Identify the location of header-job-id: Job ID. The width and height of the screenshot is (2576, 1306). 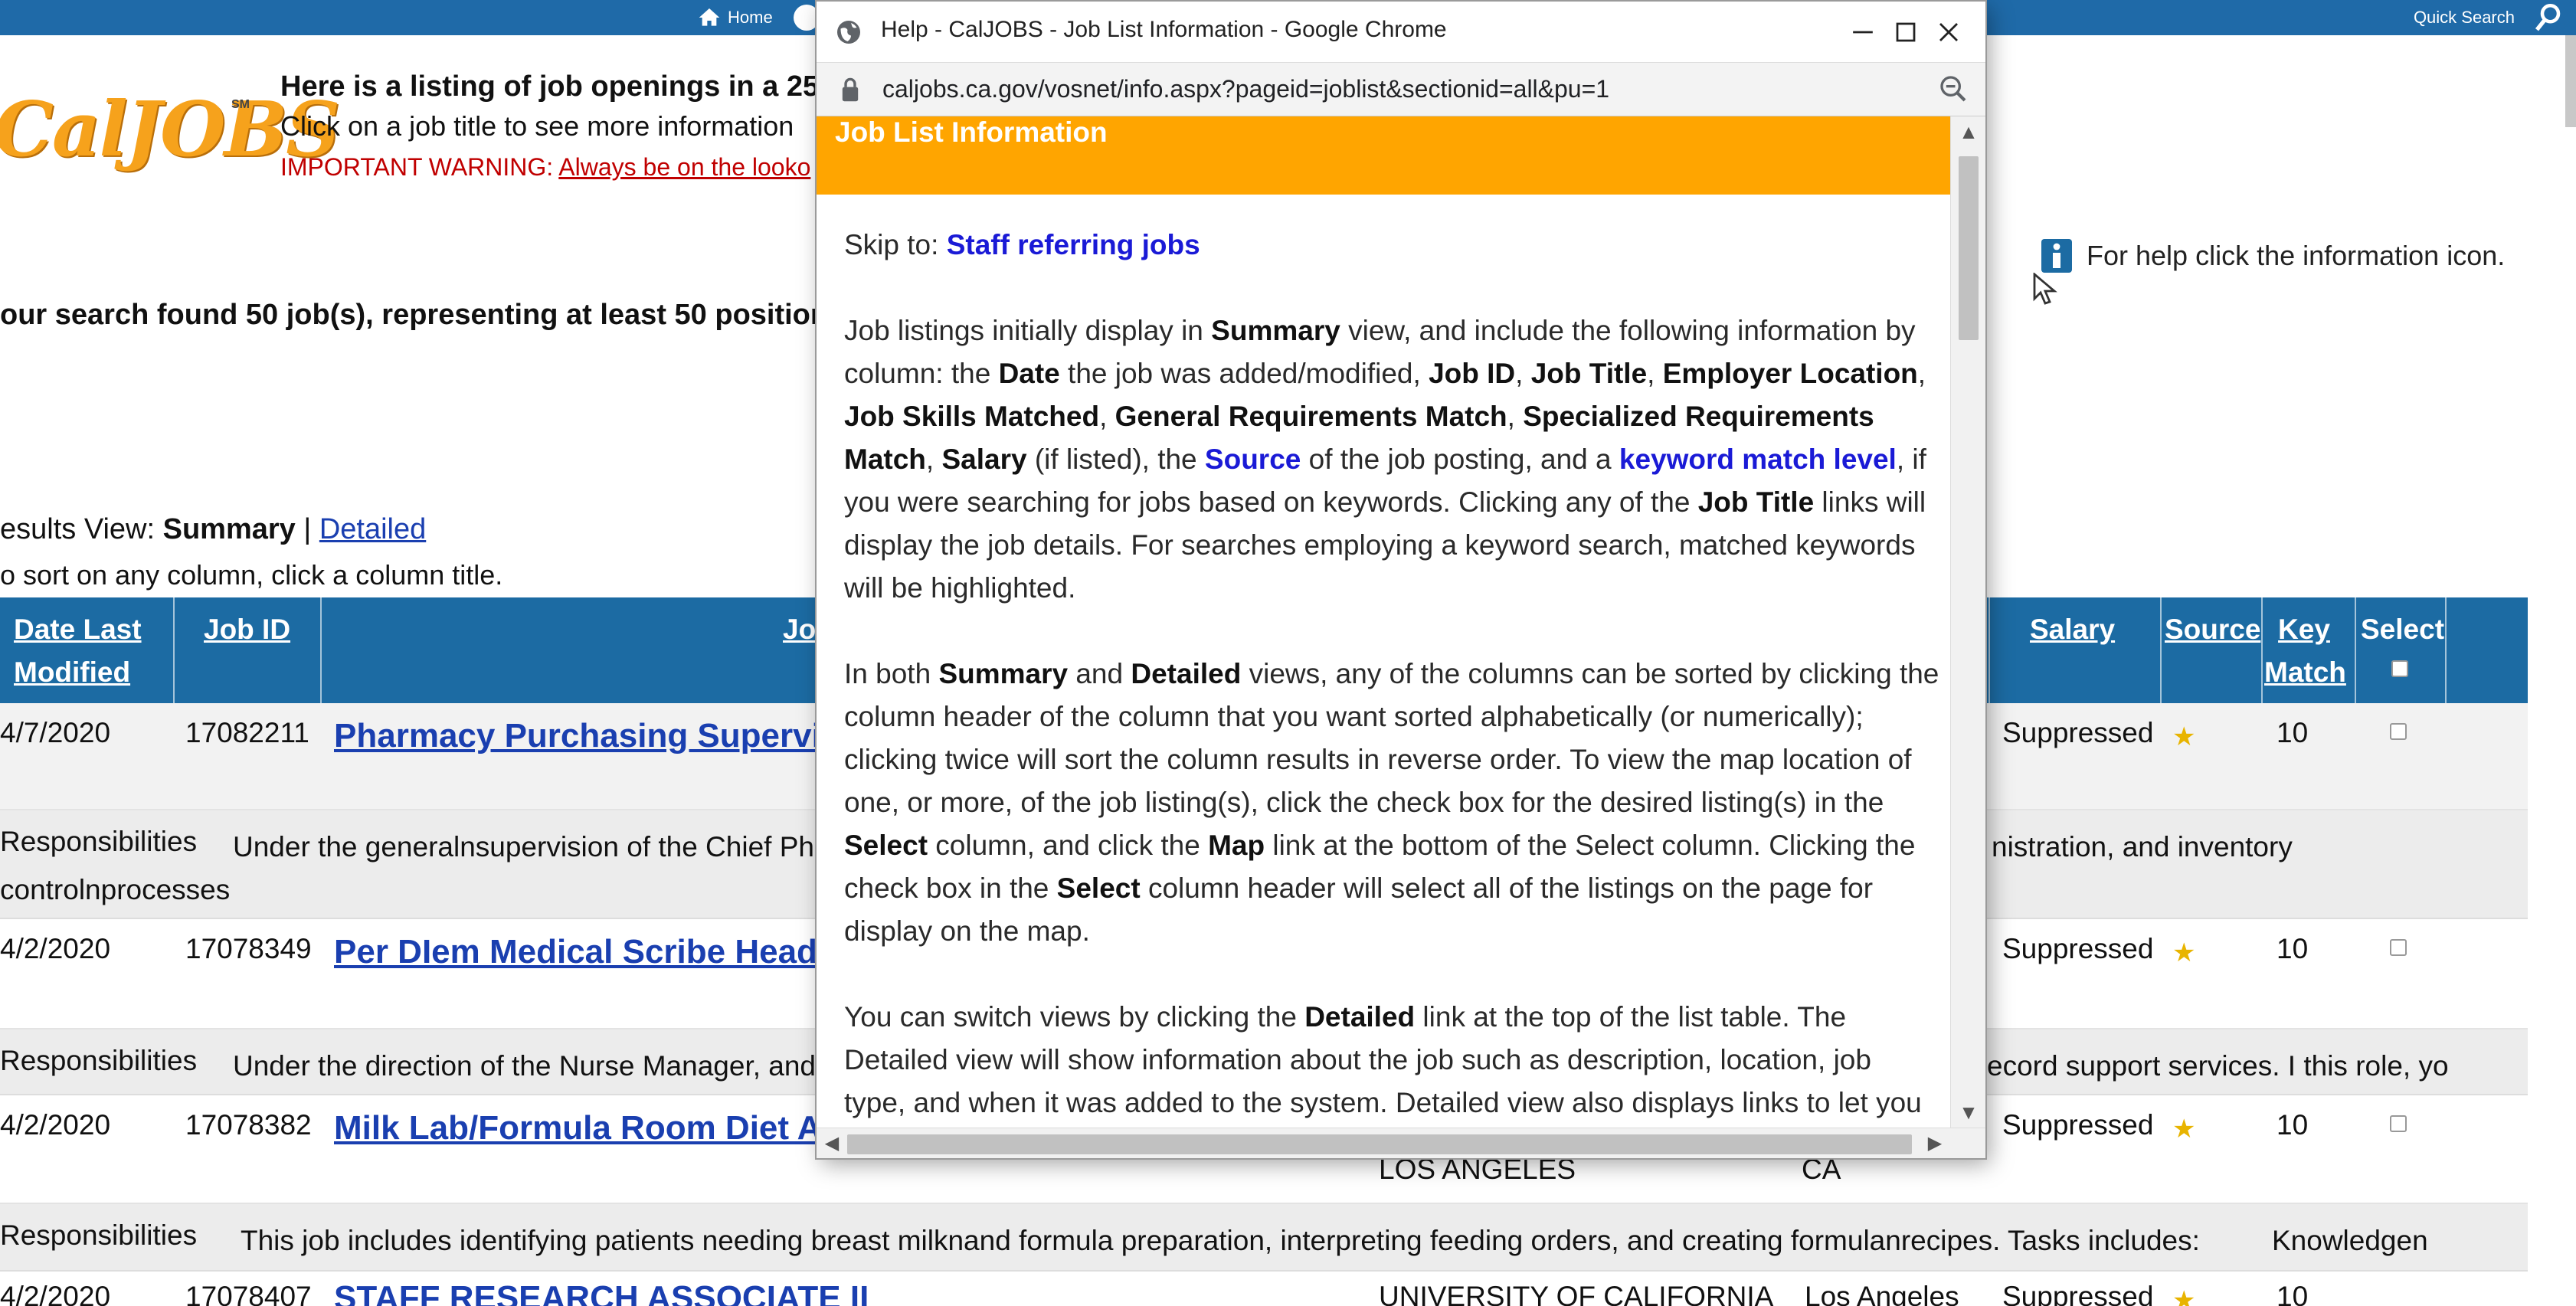
(247, 629).